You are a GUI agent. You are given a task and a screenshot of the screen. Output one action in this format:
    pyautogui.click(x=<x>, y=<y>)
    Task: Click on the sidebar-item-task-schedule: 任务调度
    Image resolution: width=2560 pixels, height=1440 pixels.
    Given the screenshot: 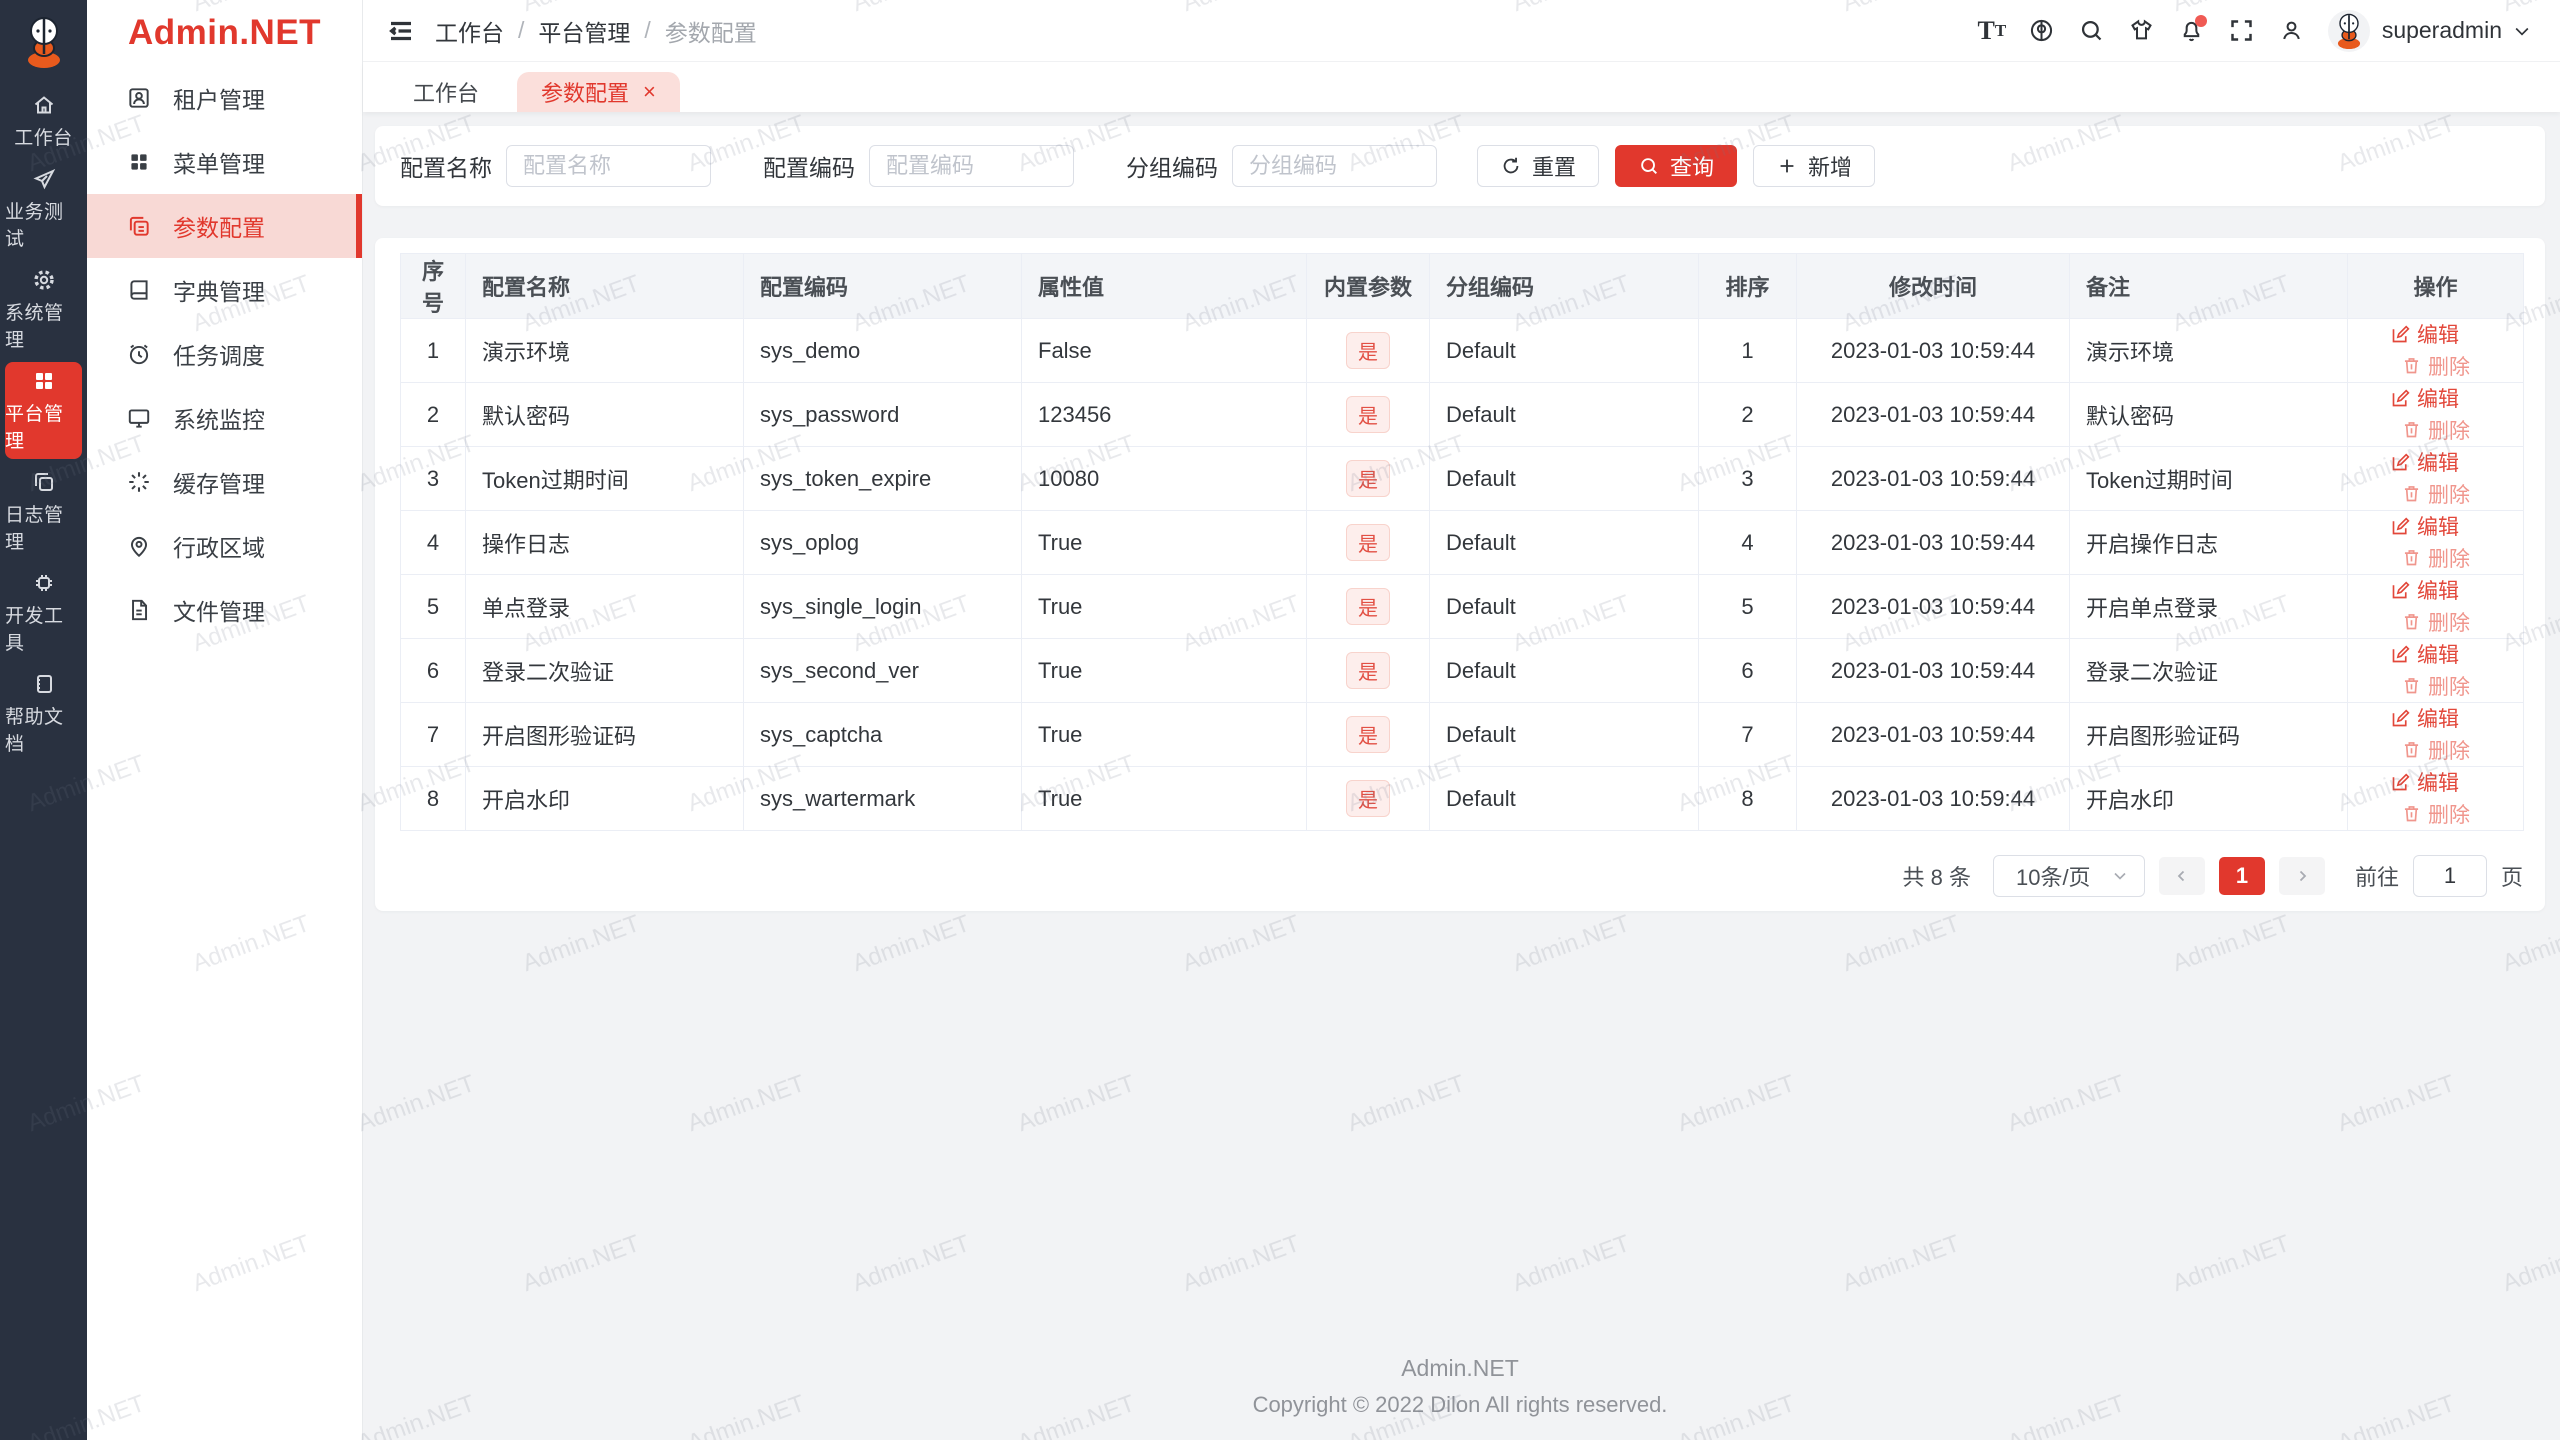 What is the action you would take?
    pyautogui.click(x=224, y=354)
    